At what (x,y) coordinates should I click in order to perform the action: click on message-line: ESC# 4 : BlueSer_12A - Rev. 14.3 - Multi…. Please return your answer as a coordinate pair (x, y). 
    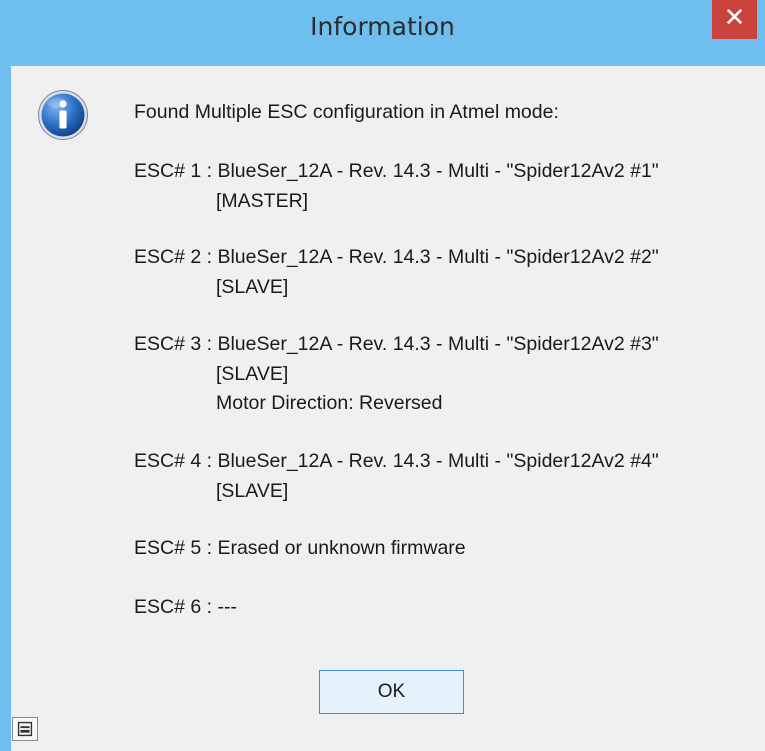
    Looking at the image, I should click on (396, 461).